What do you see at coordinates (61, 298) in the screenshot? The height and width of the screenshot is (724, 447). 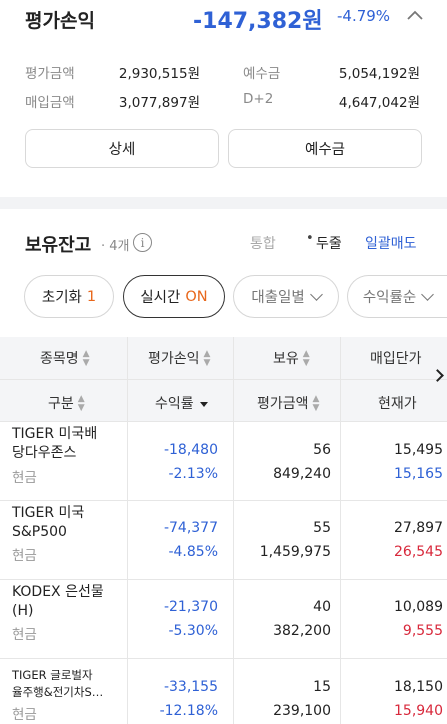 I see `reset-chip-label: 초기화` at bounding box center [61, 298].